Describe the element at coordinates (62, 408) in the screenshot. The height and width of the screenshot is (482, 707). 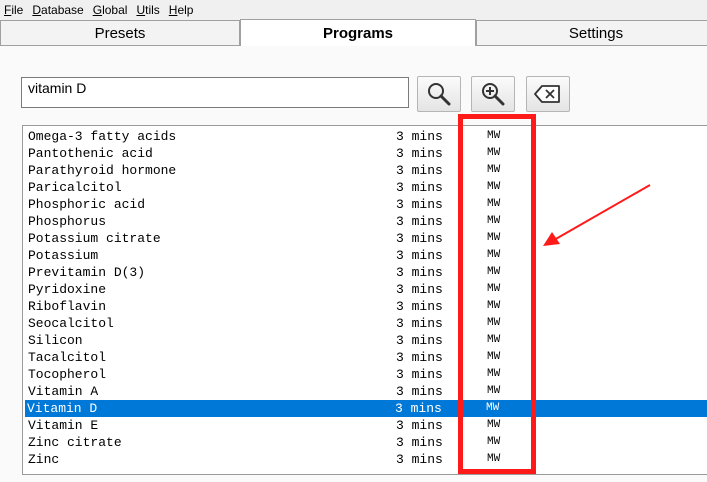
I see `program-name: Vitamin D` at that location.